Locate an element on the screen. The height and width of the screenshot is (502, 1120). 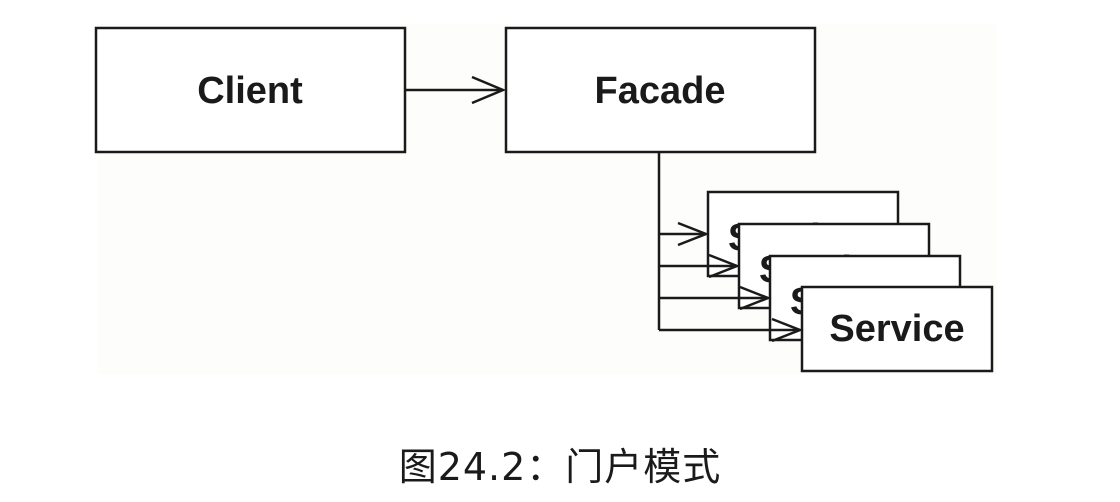
facade-label: Facade is located at coordinates (660, 91).